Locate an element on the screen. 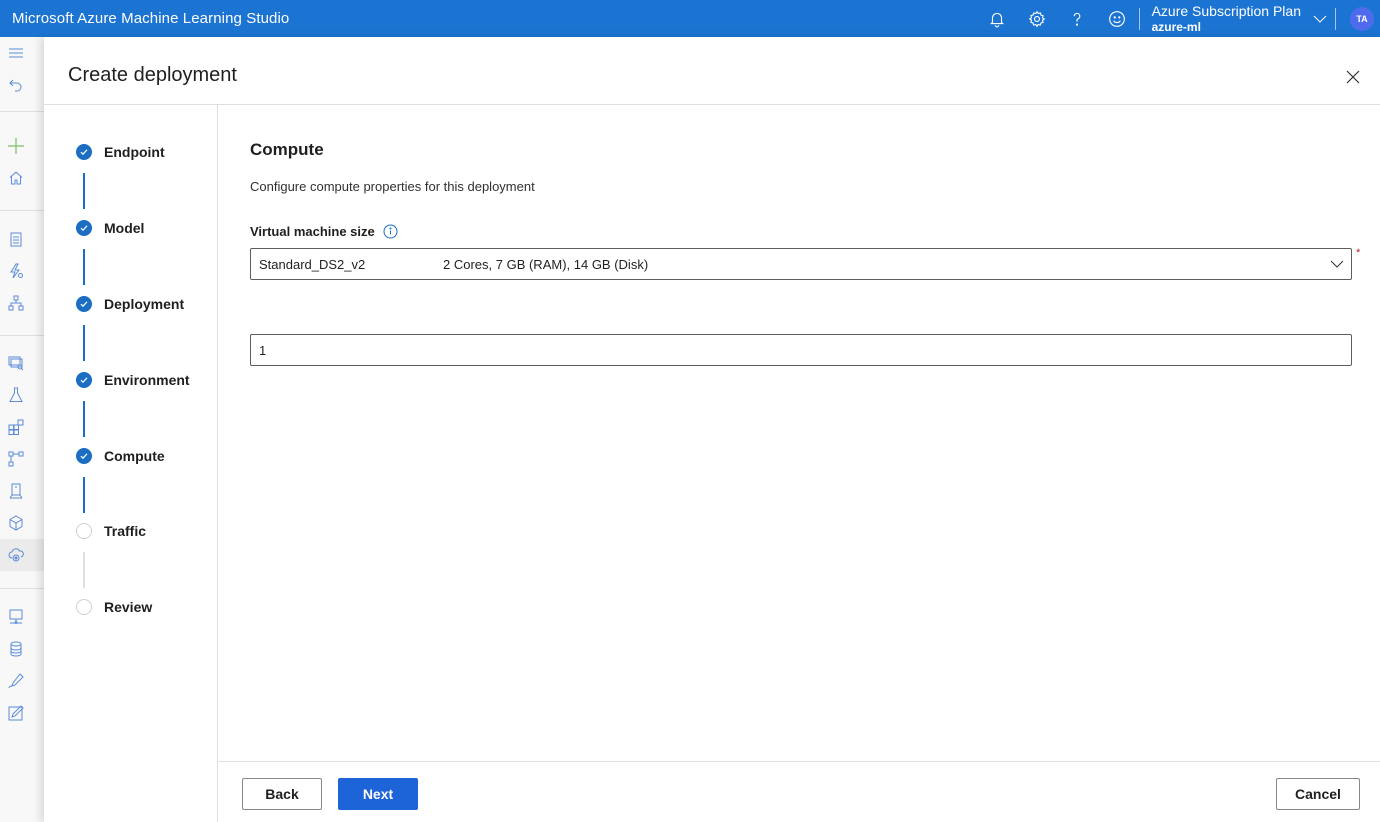 This screenshot has height=822, width=1380. nav-pipelines is located at coordinates (22, 427).